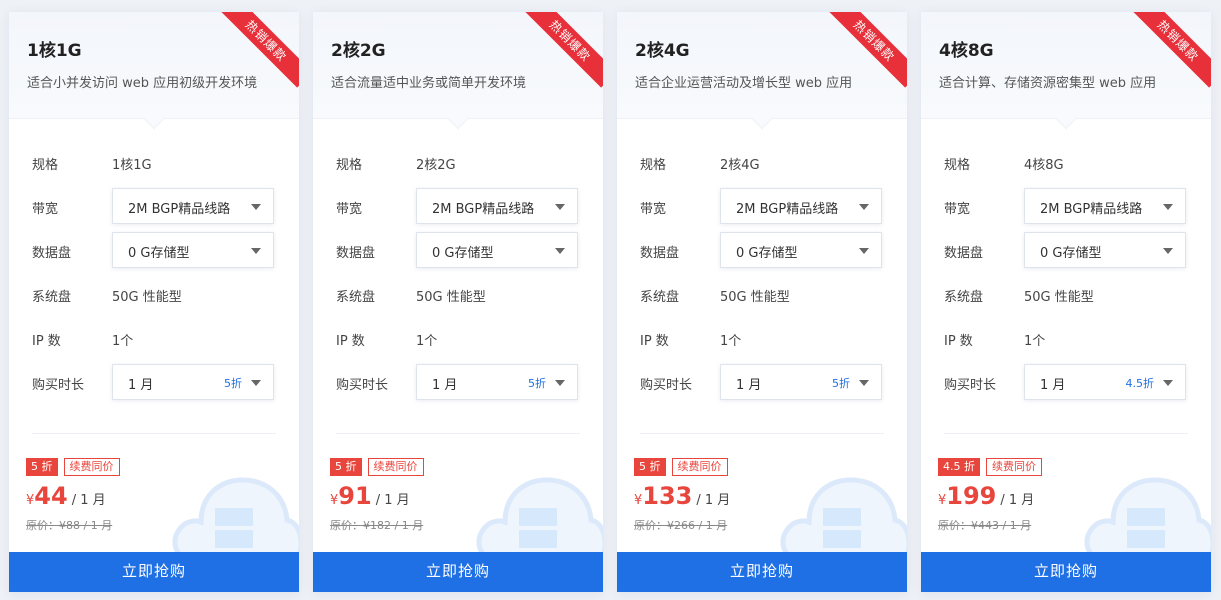 The height and width of the screenshot is (600, 1221). What do you see at coordinates (66, 496) in the screenshot?
I see `price: ¥44/ 1 月` at bounding box center [66, 496].